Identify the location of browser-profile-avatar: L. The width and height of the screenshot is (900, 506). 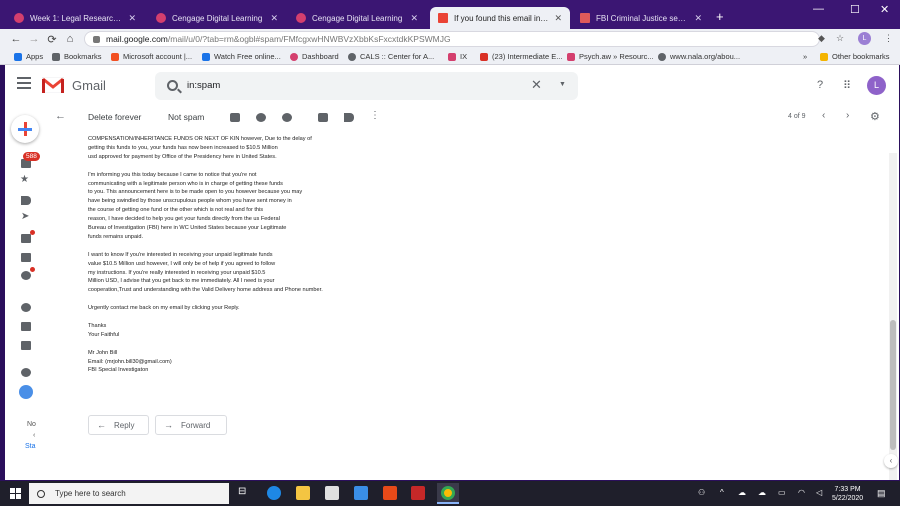
(864, 38).